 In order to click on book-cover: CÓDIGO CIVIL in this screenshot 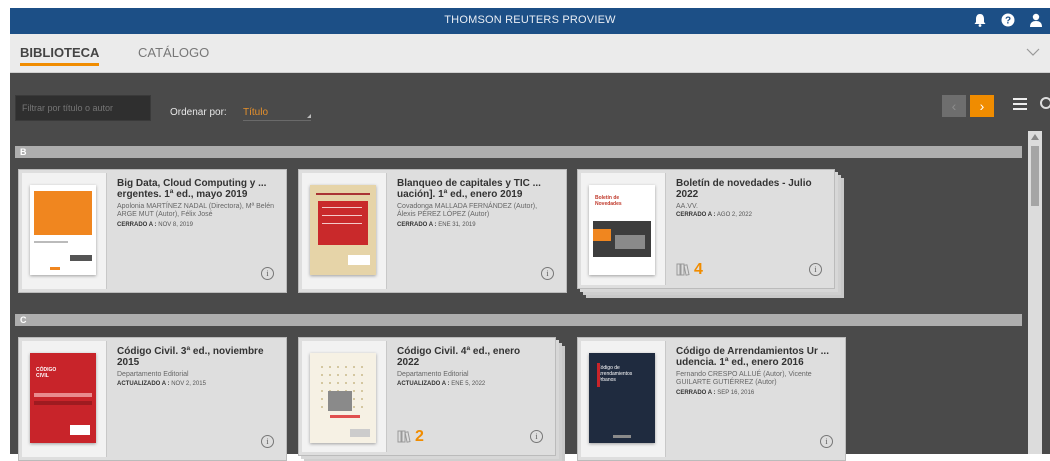, I will do `click(63, 398)`.